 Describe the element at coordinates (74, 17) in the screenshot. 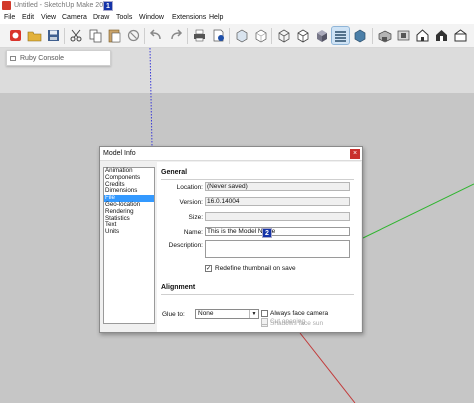

I see `menu-camera: Camera` at that location.